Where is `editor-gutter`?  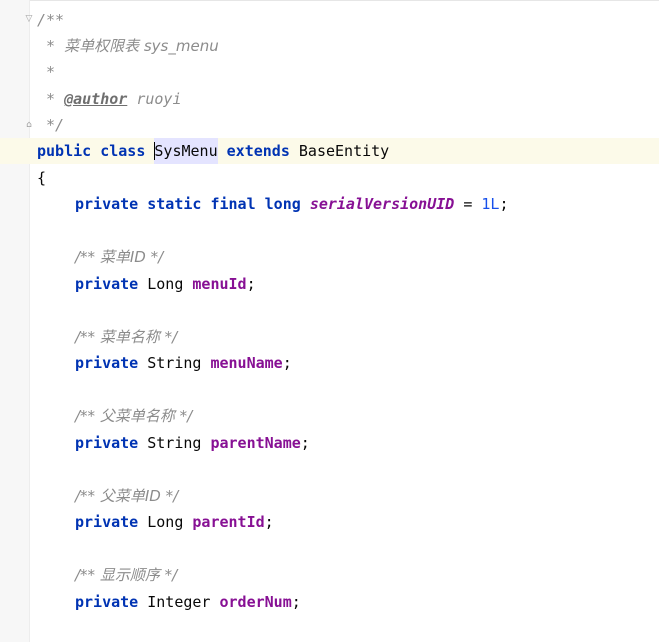 editor-gutter is located at coordinates (15, 321).